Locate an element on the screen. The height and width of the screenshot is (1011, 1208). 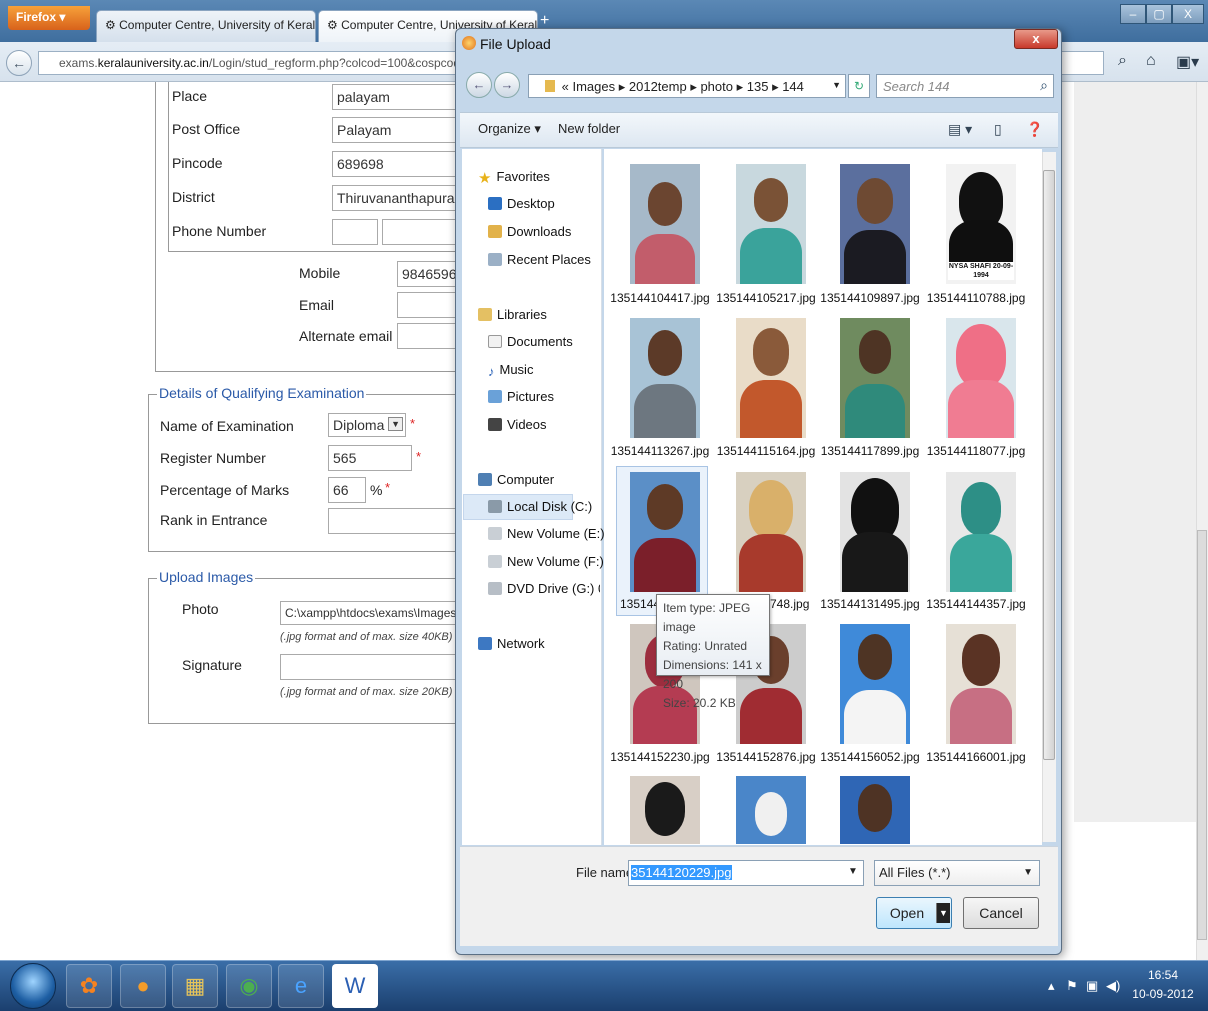
addon-menu-icon: ▣▾ is located at coordinates (1187, 62).